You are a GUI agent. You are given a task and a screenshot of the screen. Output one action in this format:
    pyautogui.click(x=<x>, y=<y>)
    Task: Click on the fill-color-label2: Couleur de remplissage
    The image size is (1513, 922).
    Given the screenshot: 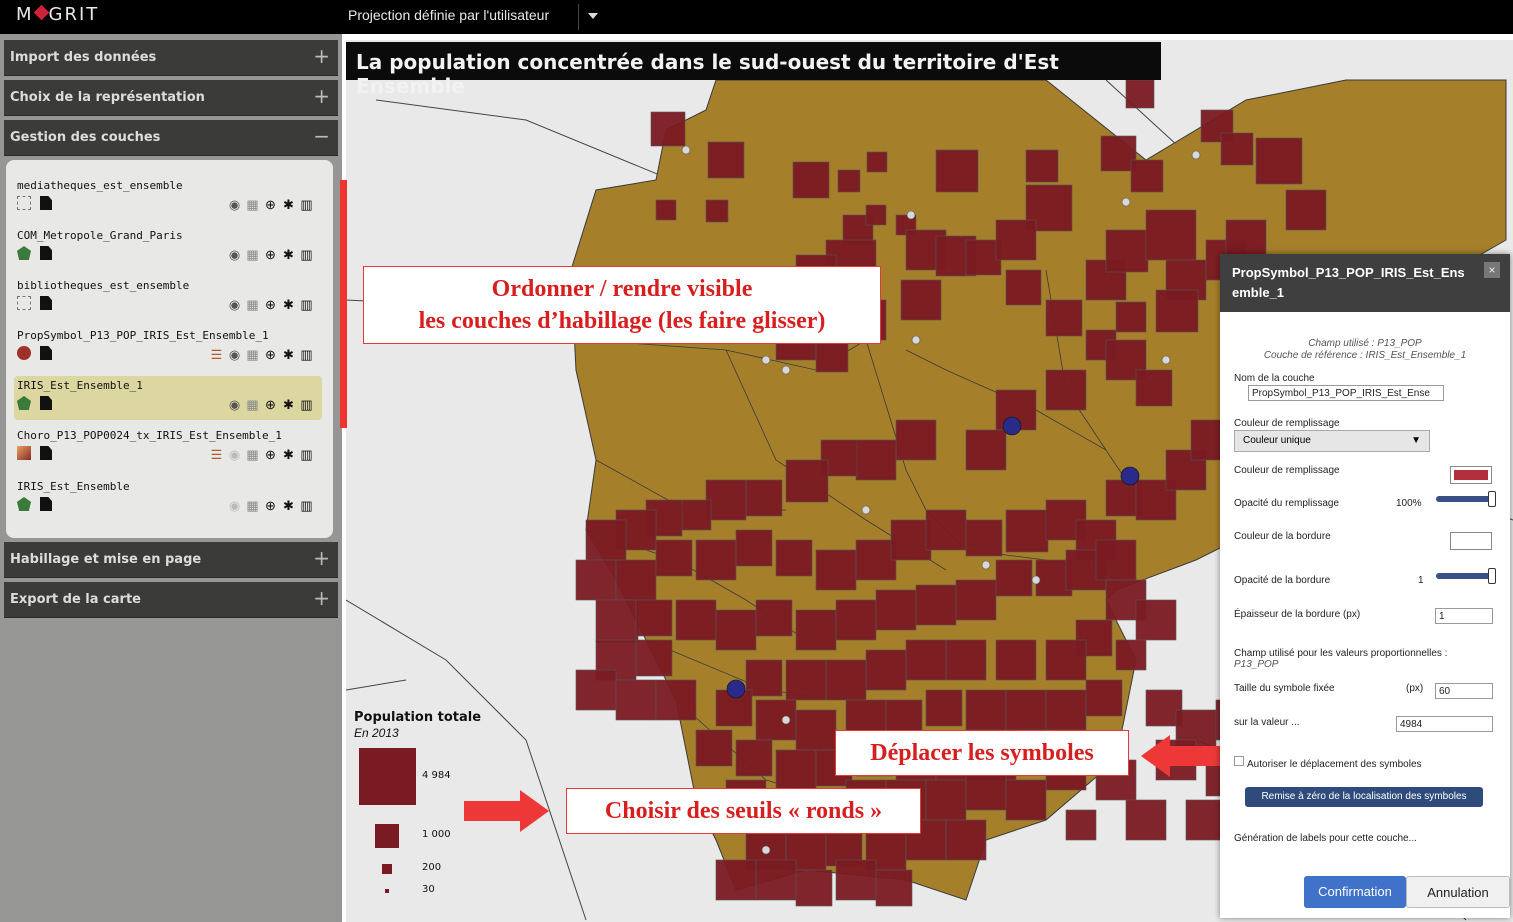 What is the action you would take?
    pyautogui.click(x=1287, y=470)
    